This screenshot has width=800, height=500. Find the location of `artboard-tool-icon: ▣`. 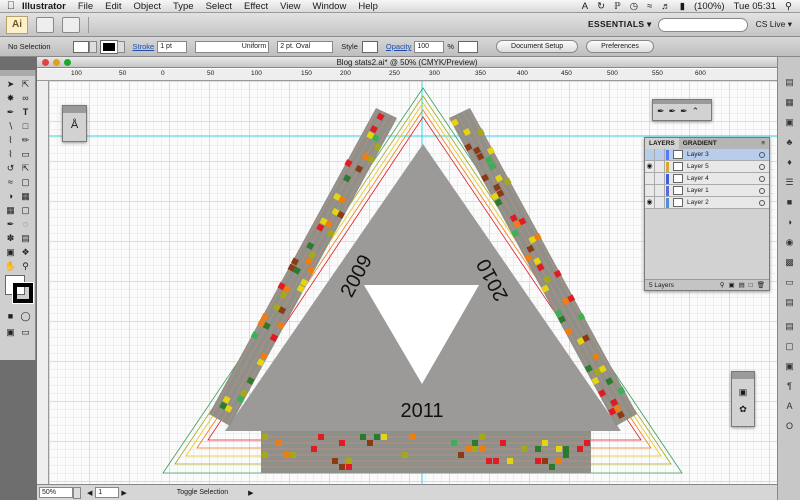

artboard-tool-icon: ▣ is located at coordinates (10, 252).